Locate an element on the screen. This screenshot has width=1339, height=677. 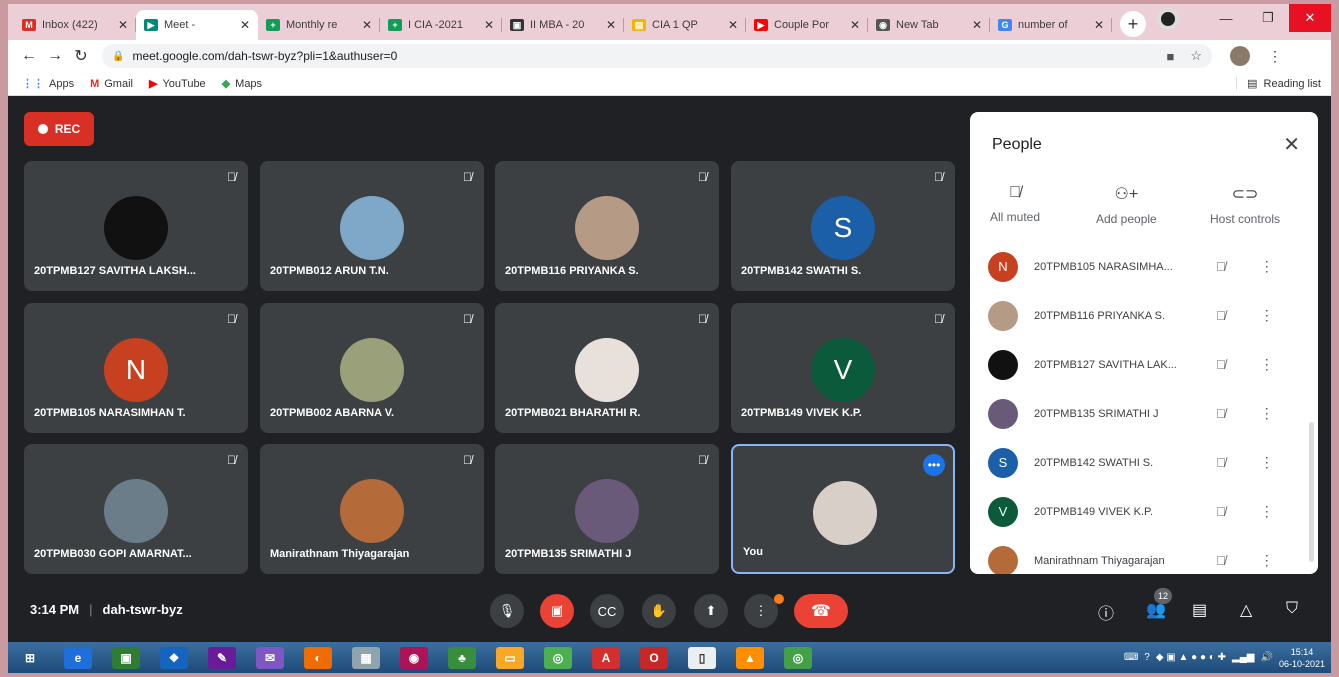
chat-icon: ▤ is located at coordinates (1199, 610).